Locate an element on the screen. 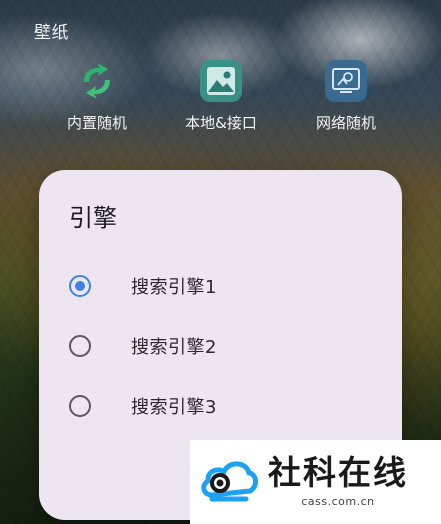  watermark-domain: cass.com.cn is located at coordinates (338, 501).